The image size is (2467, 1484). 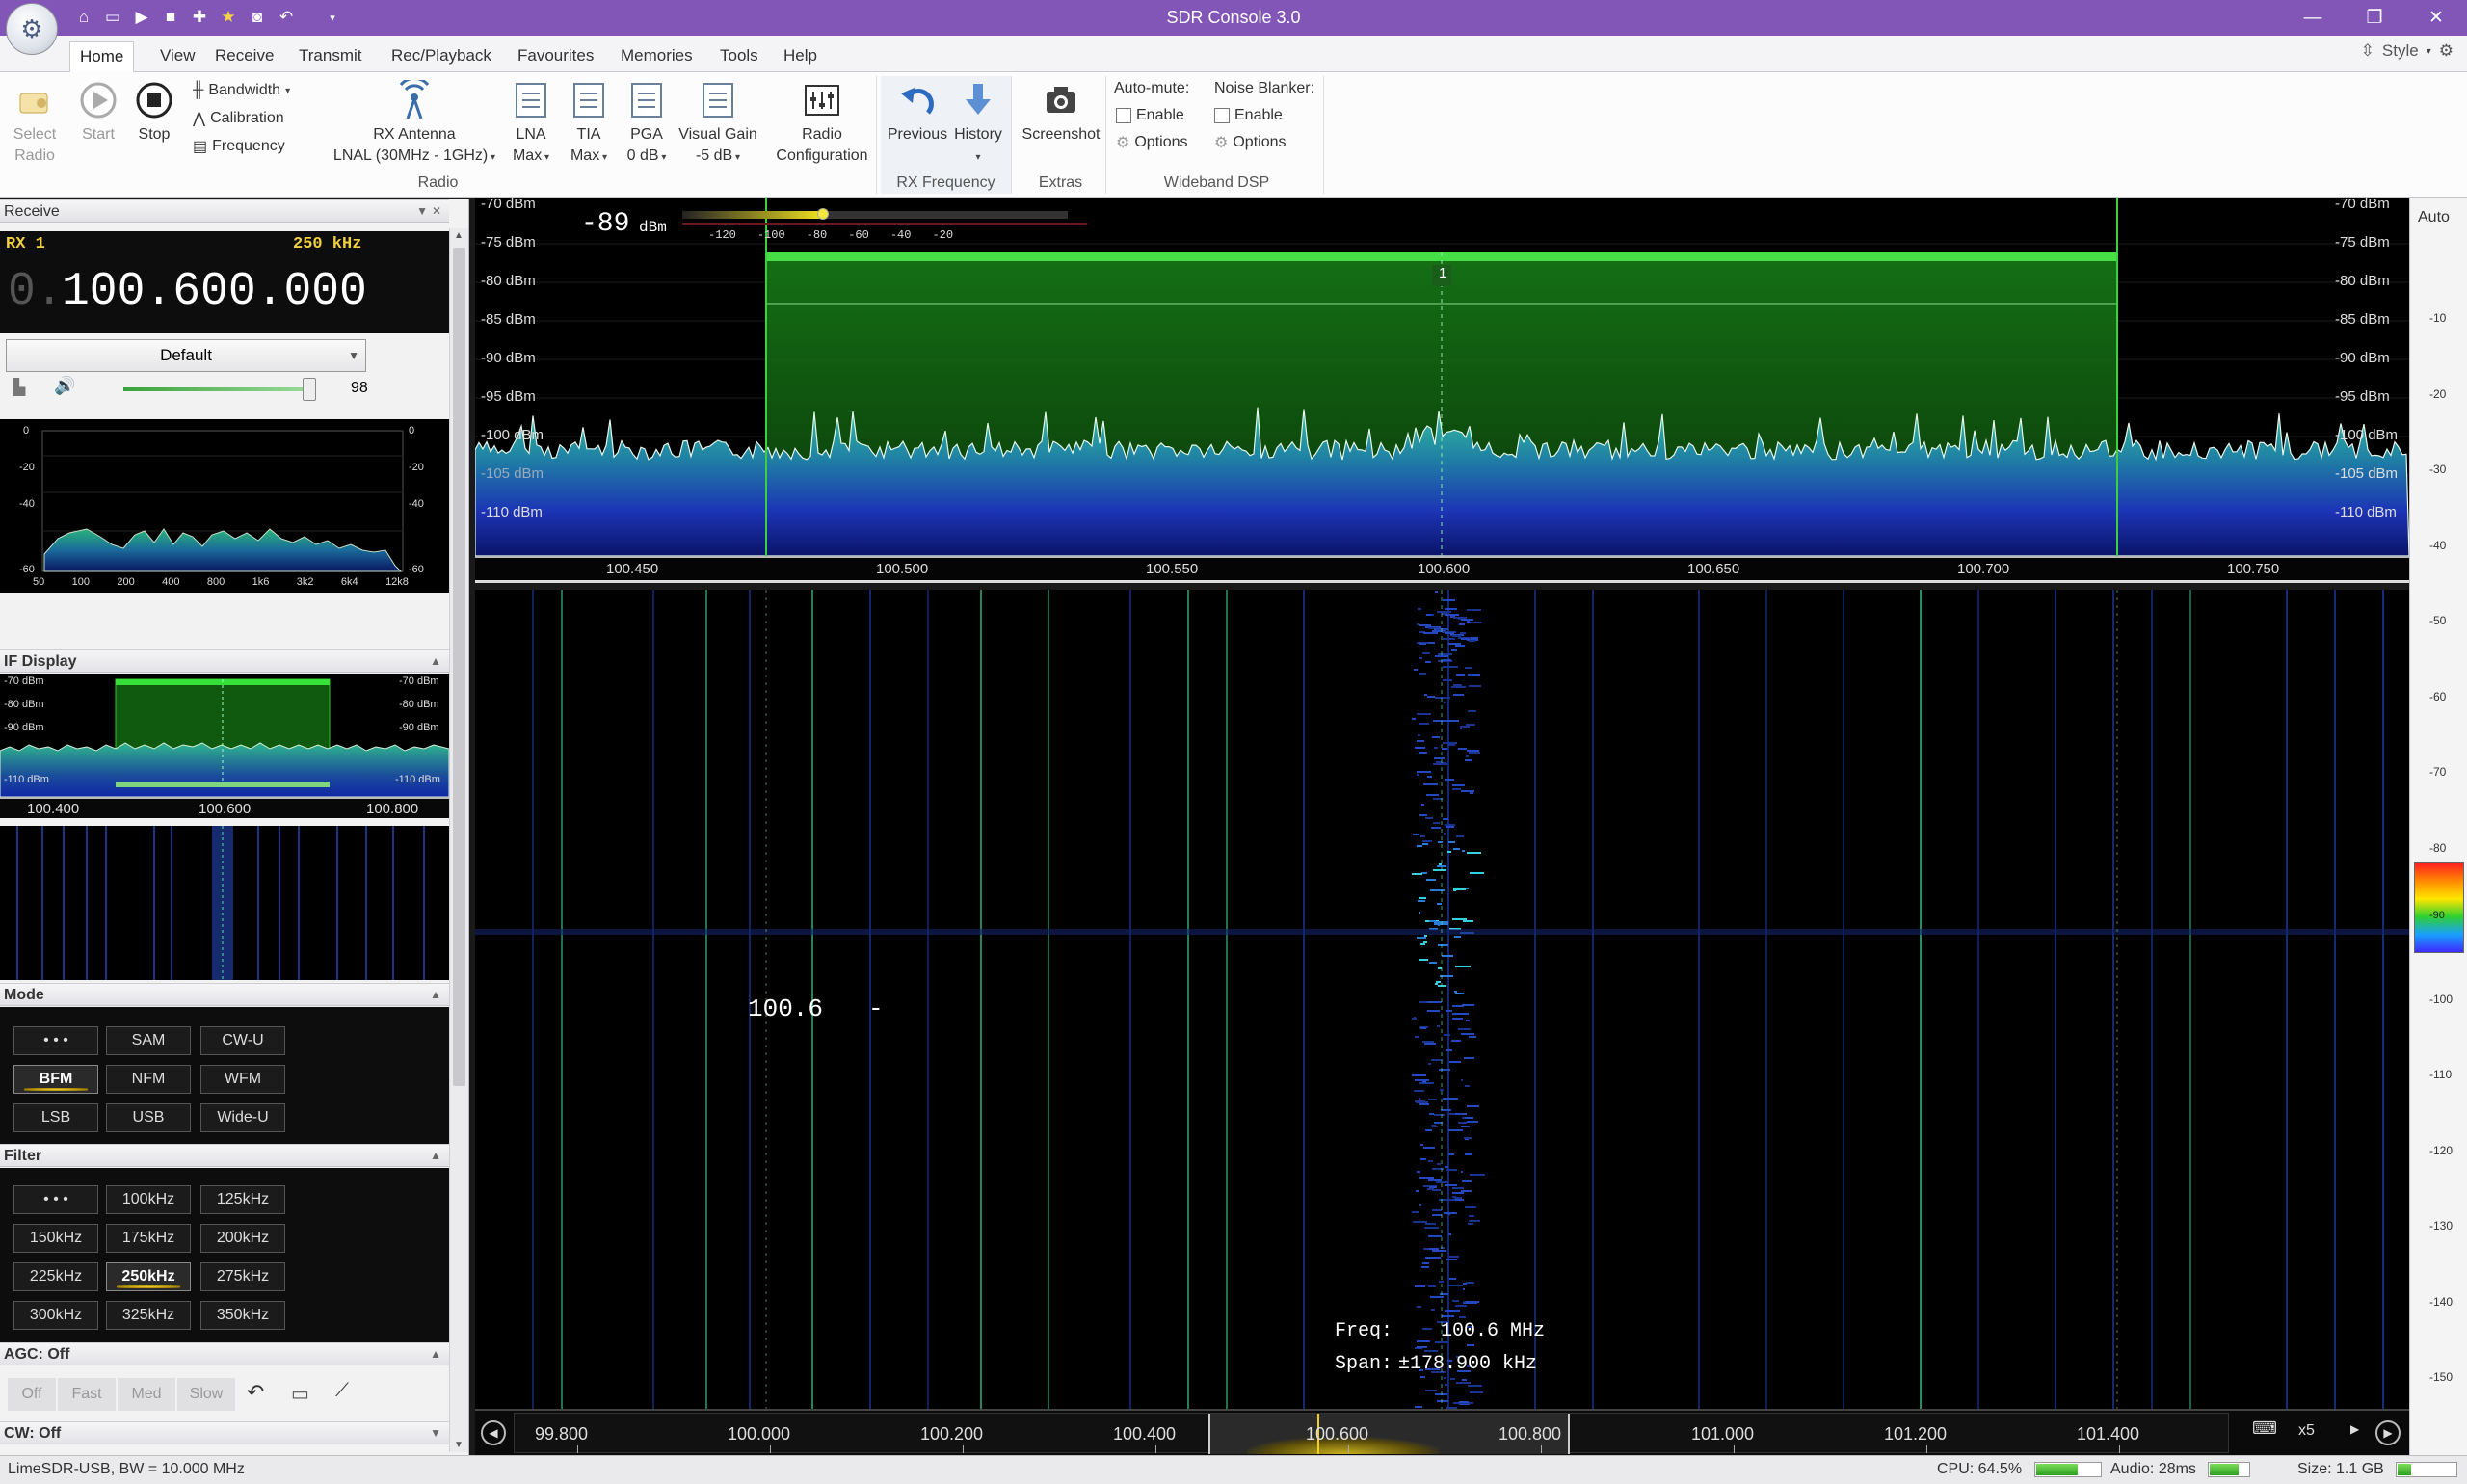 I want to click on mode-bfm-button: BFM, so click(x=55, y=1079).